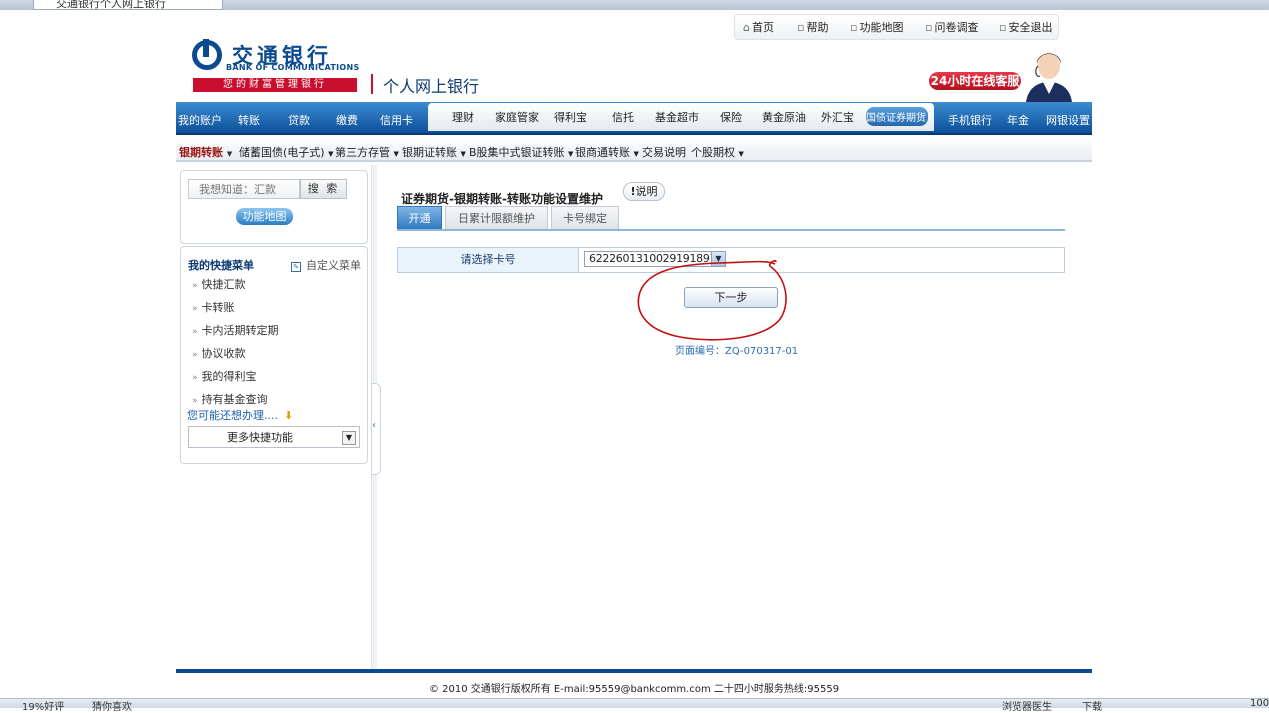 Image resolution: width=1269 pixels, height=713 pixels. Describe the element at coordinates (812, 27) in the screenshot. I see `help-link: ▫ 帮助` at that location.